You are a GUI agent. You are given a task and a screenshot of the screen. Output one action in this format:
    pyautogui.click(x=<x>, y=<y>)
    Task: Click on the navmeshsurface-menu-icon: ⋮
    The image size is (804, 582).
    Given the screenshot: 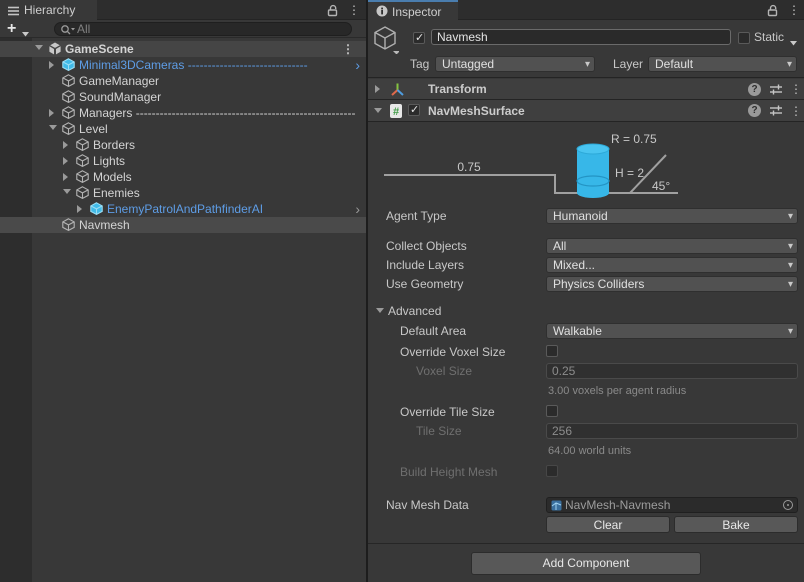 What is the action you would take?
    pyautogui.click(x=796, y=111)
    